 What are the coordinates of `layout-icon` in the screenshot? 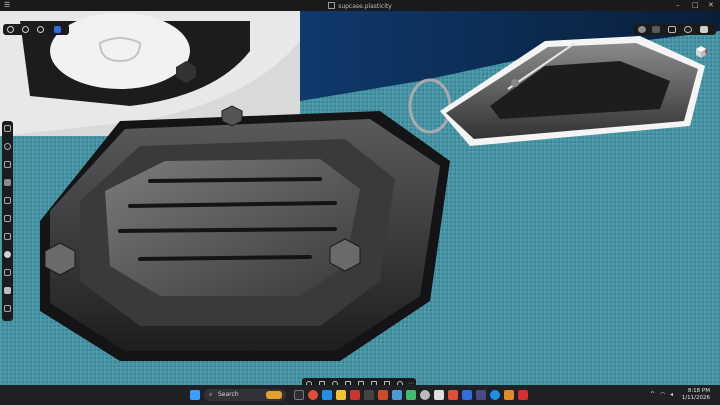 It's located at (656, 29).